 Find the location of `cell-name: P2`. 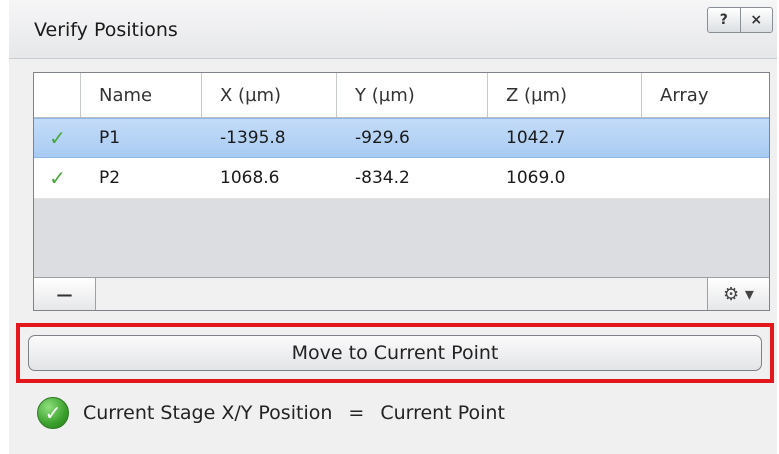

cell-name: P2 is located at coordinates (110, 178).